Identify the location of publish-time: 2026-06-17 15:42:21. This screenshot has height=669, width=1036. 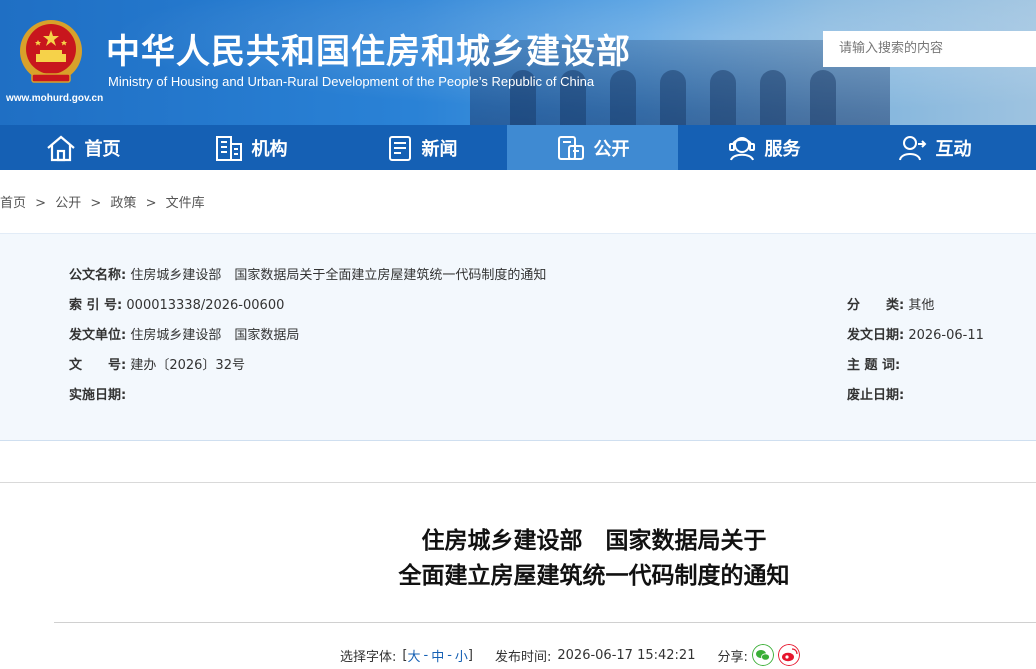
(626, 655).